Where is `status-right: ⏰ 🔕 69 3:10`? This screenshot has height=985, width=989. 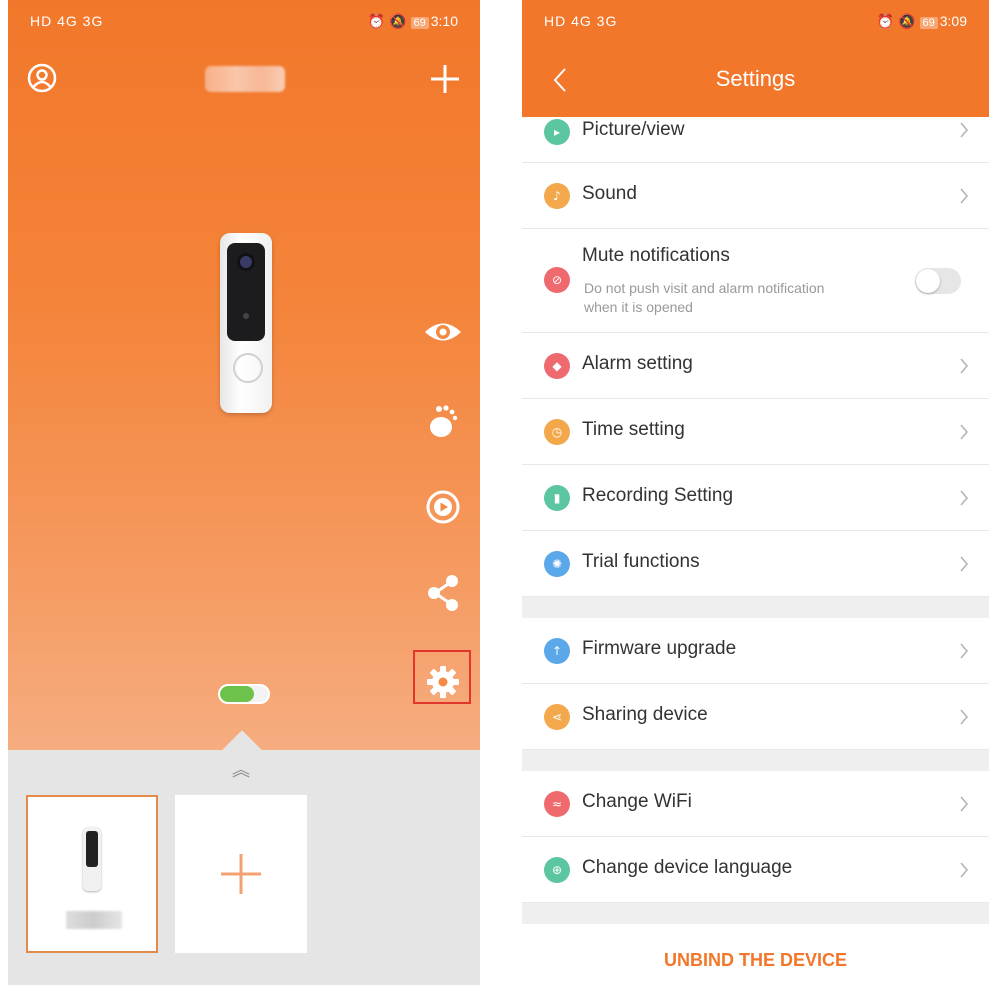 status-right: ⏰ 🔕 69 3:10 is located at coordinates (412, 21).